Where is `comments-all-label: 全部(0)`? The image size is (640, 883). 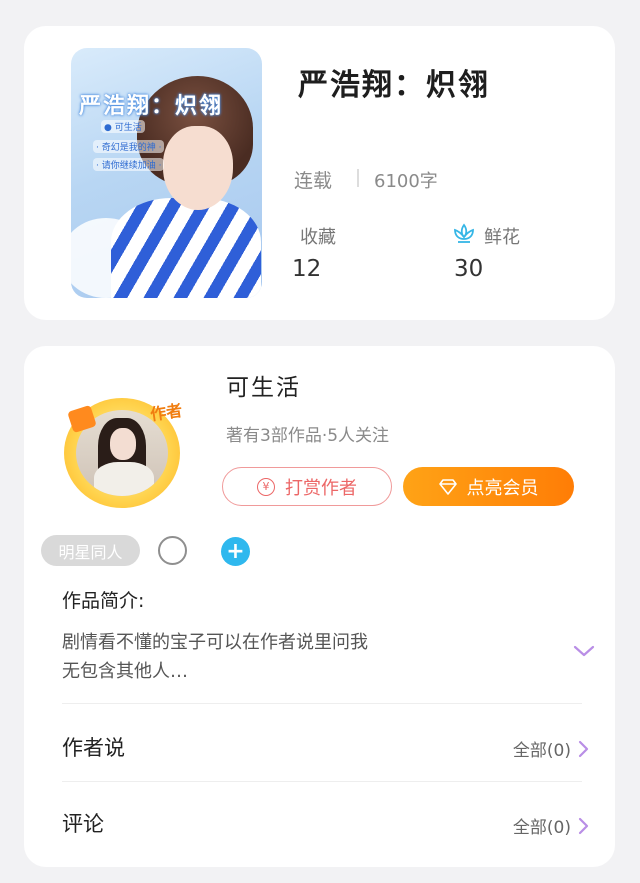
comments-all-label: 全部(0) is located at coordinates (541, 828).